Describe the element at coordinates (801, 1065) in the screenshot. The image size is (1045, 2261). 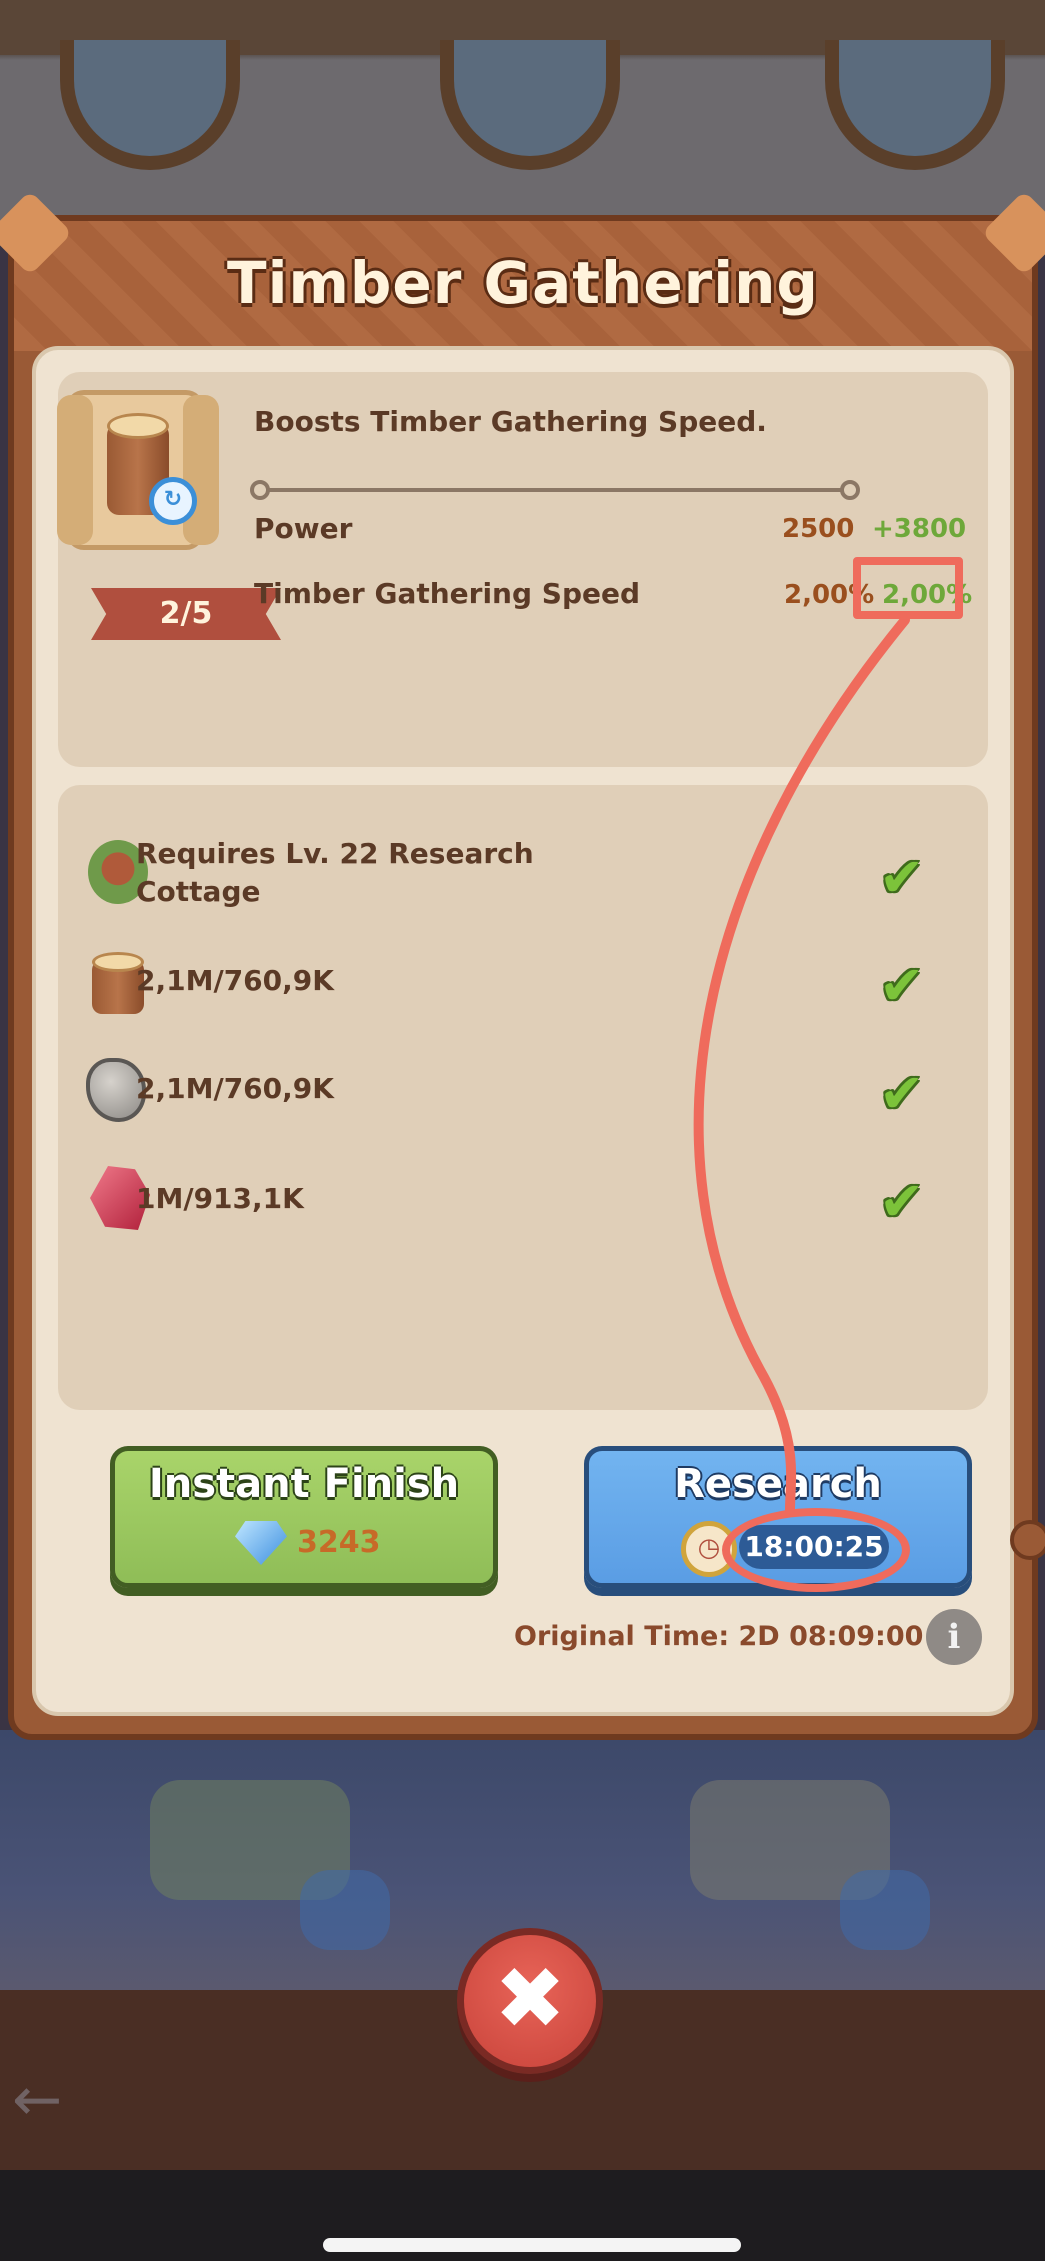
I see `annotation-arrow` at that location.